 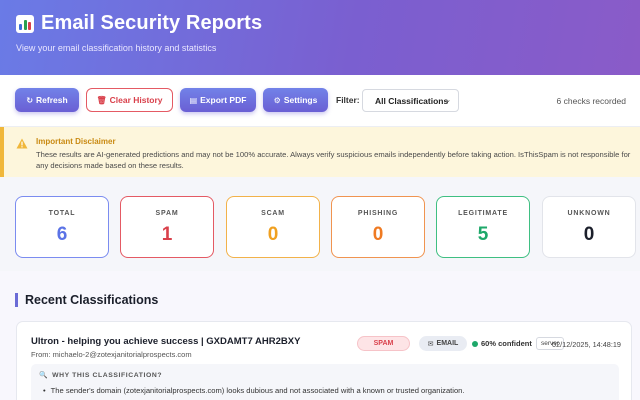 I want to click on filter-label: Filter:, so click(x=348, y=100).